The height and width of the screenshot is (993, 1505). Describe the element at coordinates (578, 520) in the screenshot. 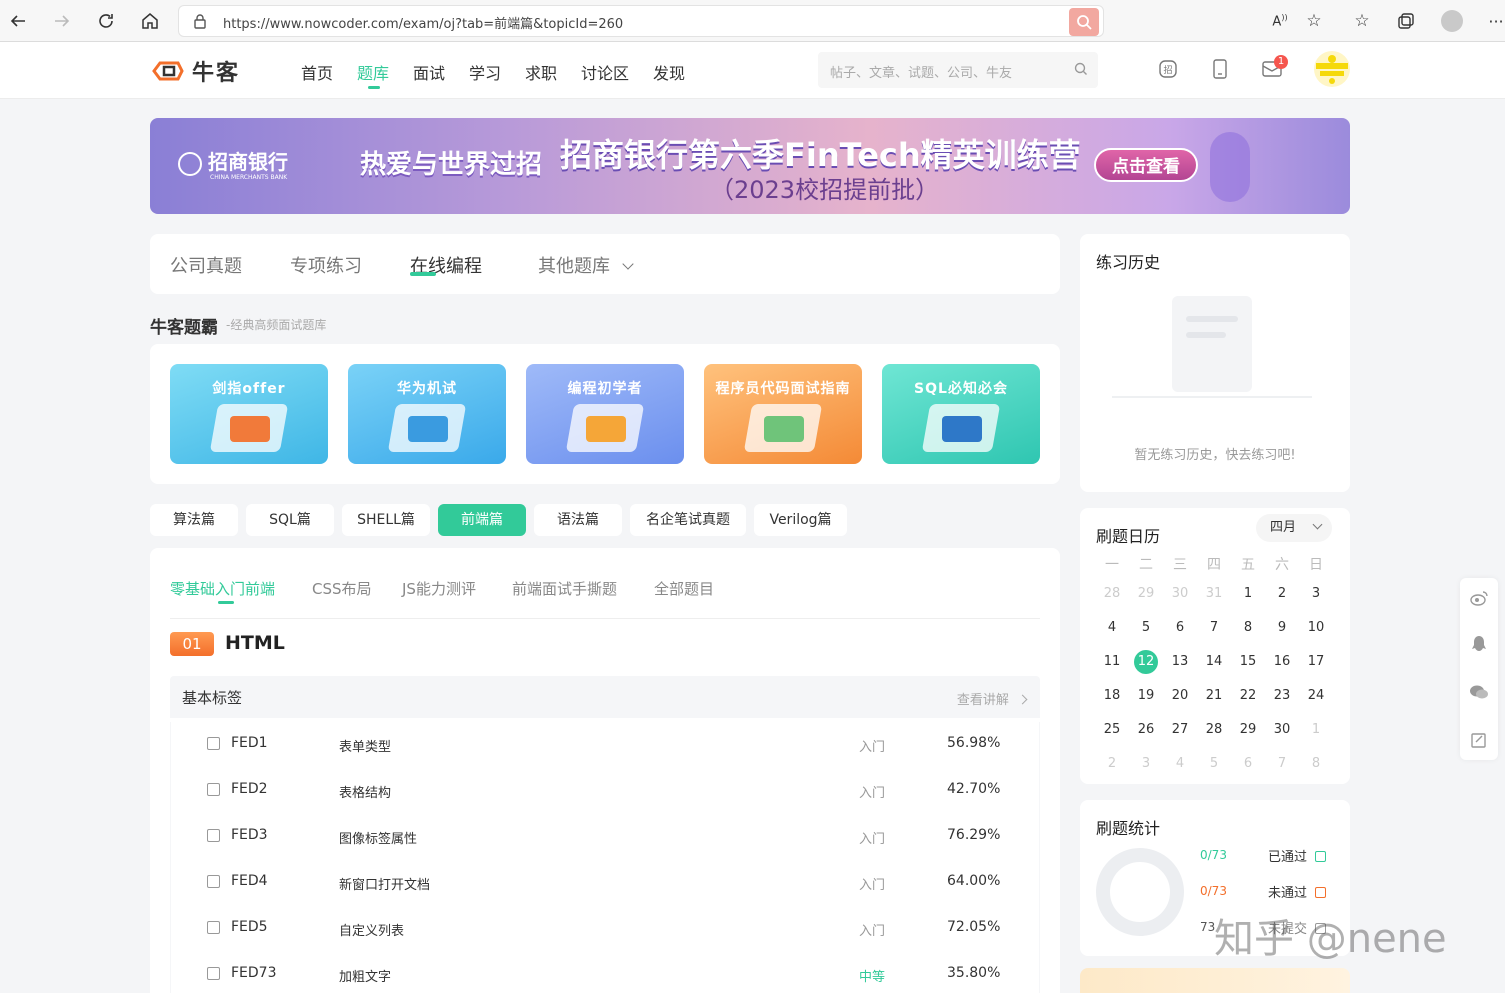

I see `pill-syntax: 语法篇` at that location.